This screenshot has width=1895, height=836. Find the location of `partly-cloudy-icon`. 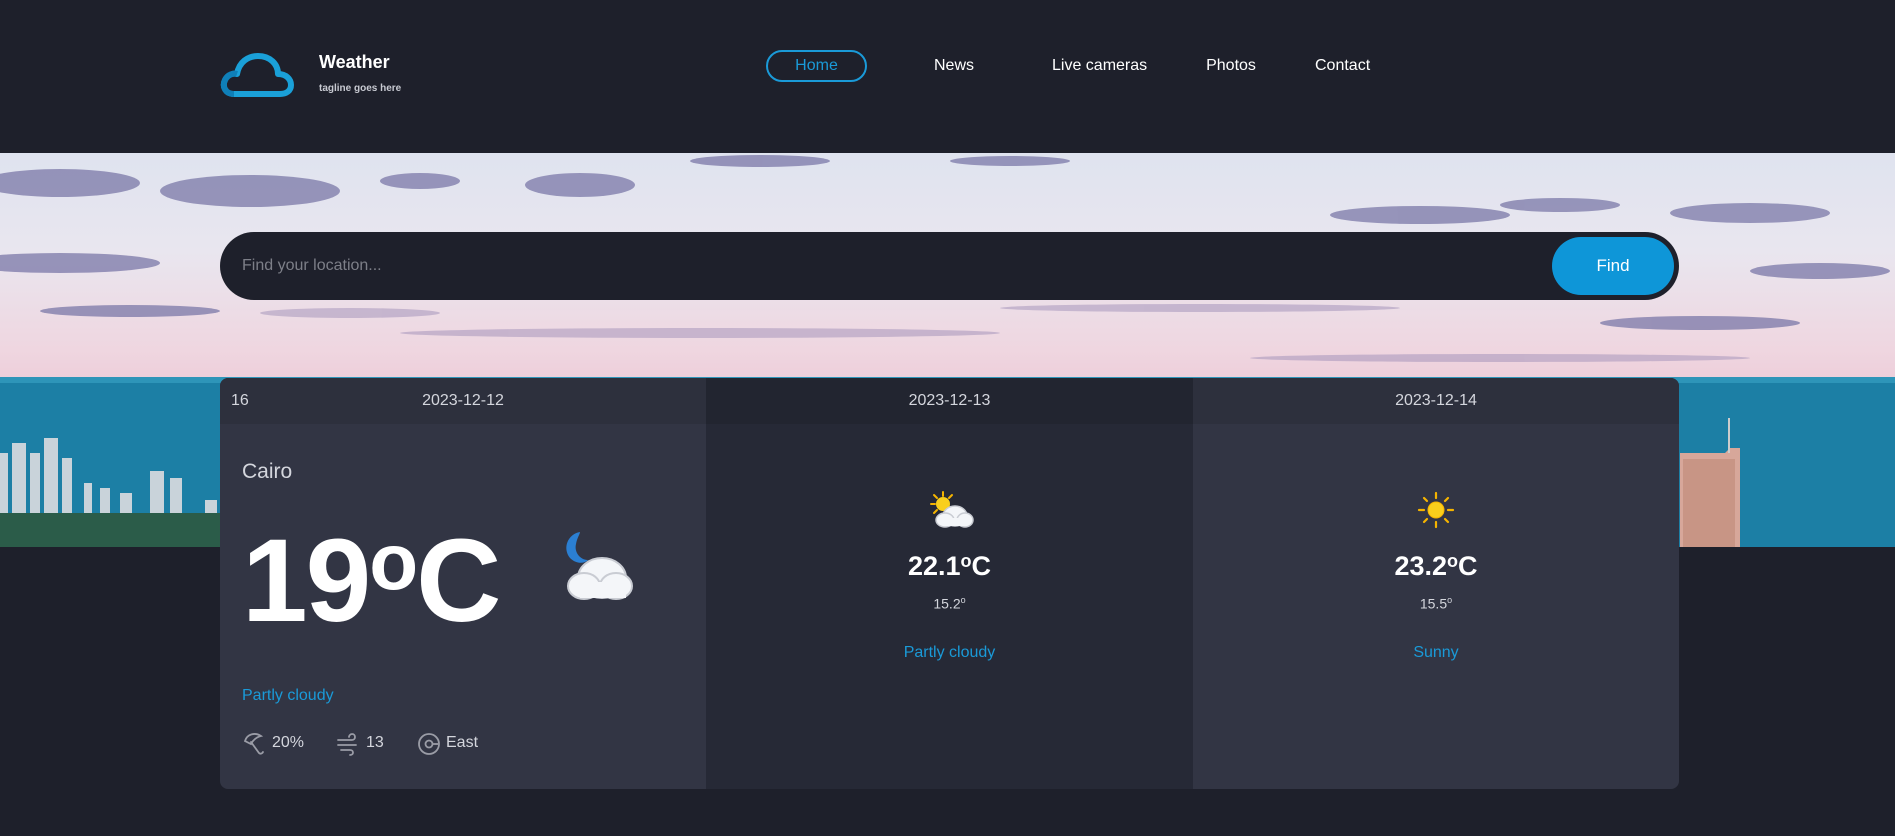

partly-cloudy-icon is located at coordinates (951, 509).